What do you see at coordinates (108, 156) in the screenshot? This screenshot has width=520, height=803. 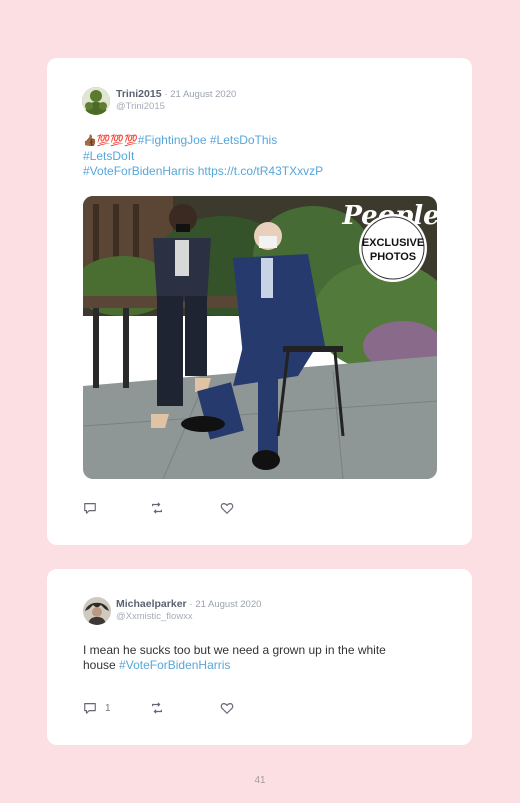 I see `hashtag-link: #LetsDoIt` at bounding box center [108, 156].